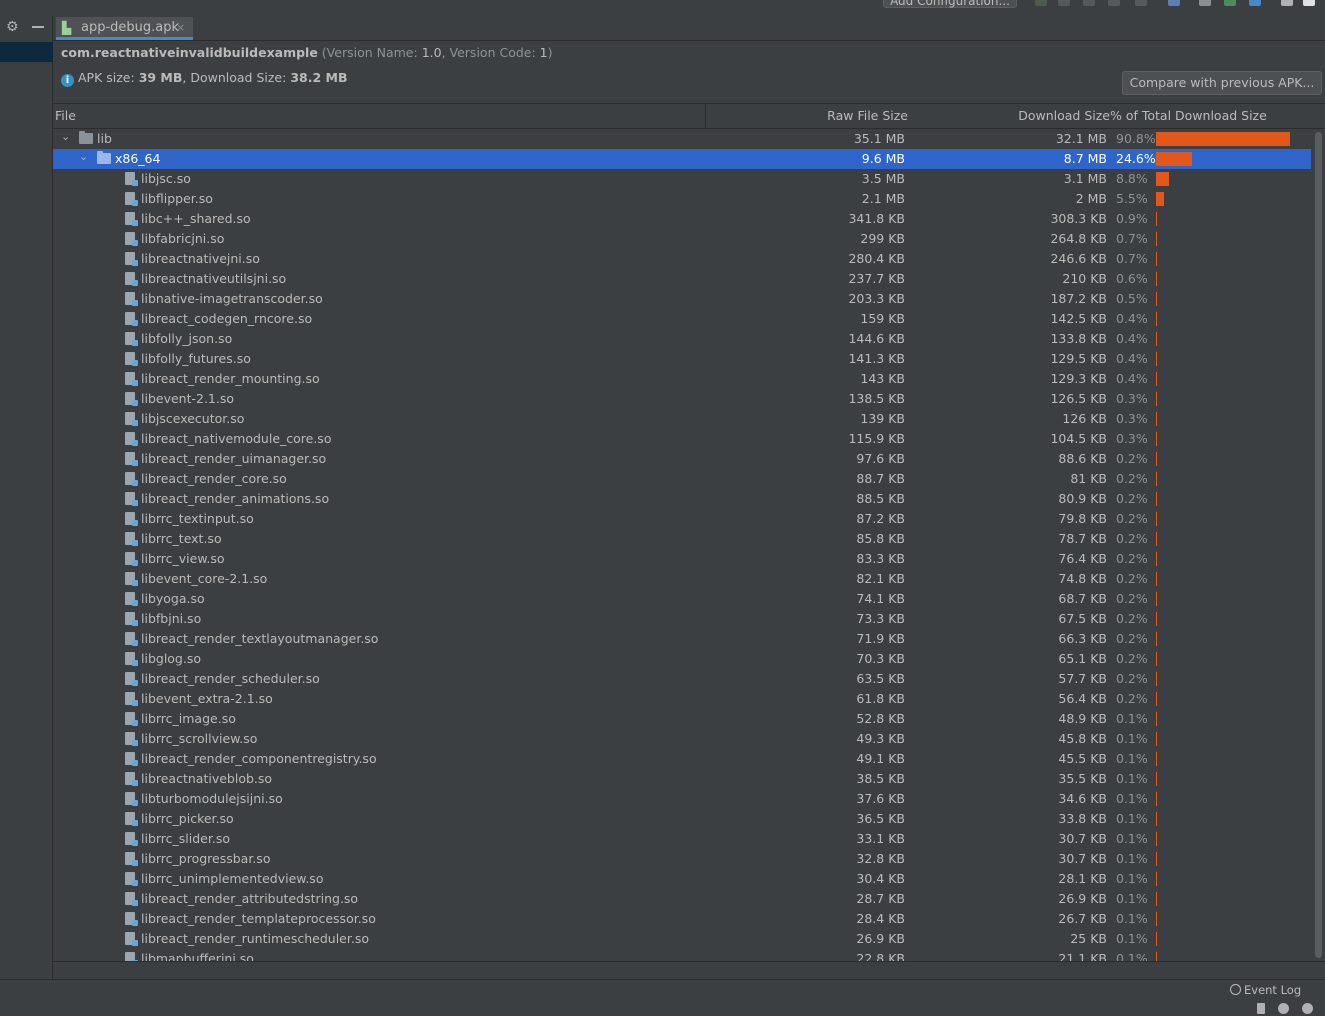  I want to click on tree-folder-row: ⌄ lib 35.1 MB 32.1 MB 90.8%, so click(682, 139).